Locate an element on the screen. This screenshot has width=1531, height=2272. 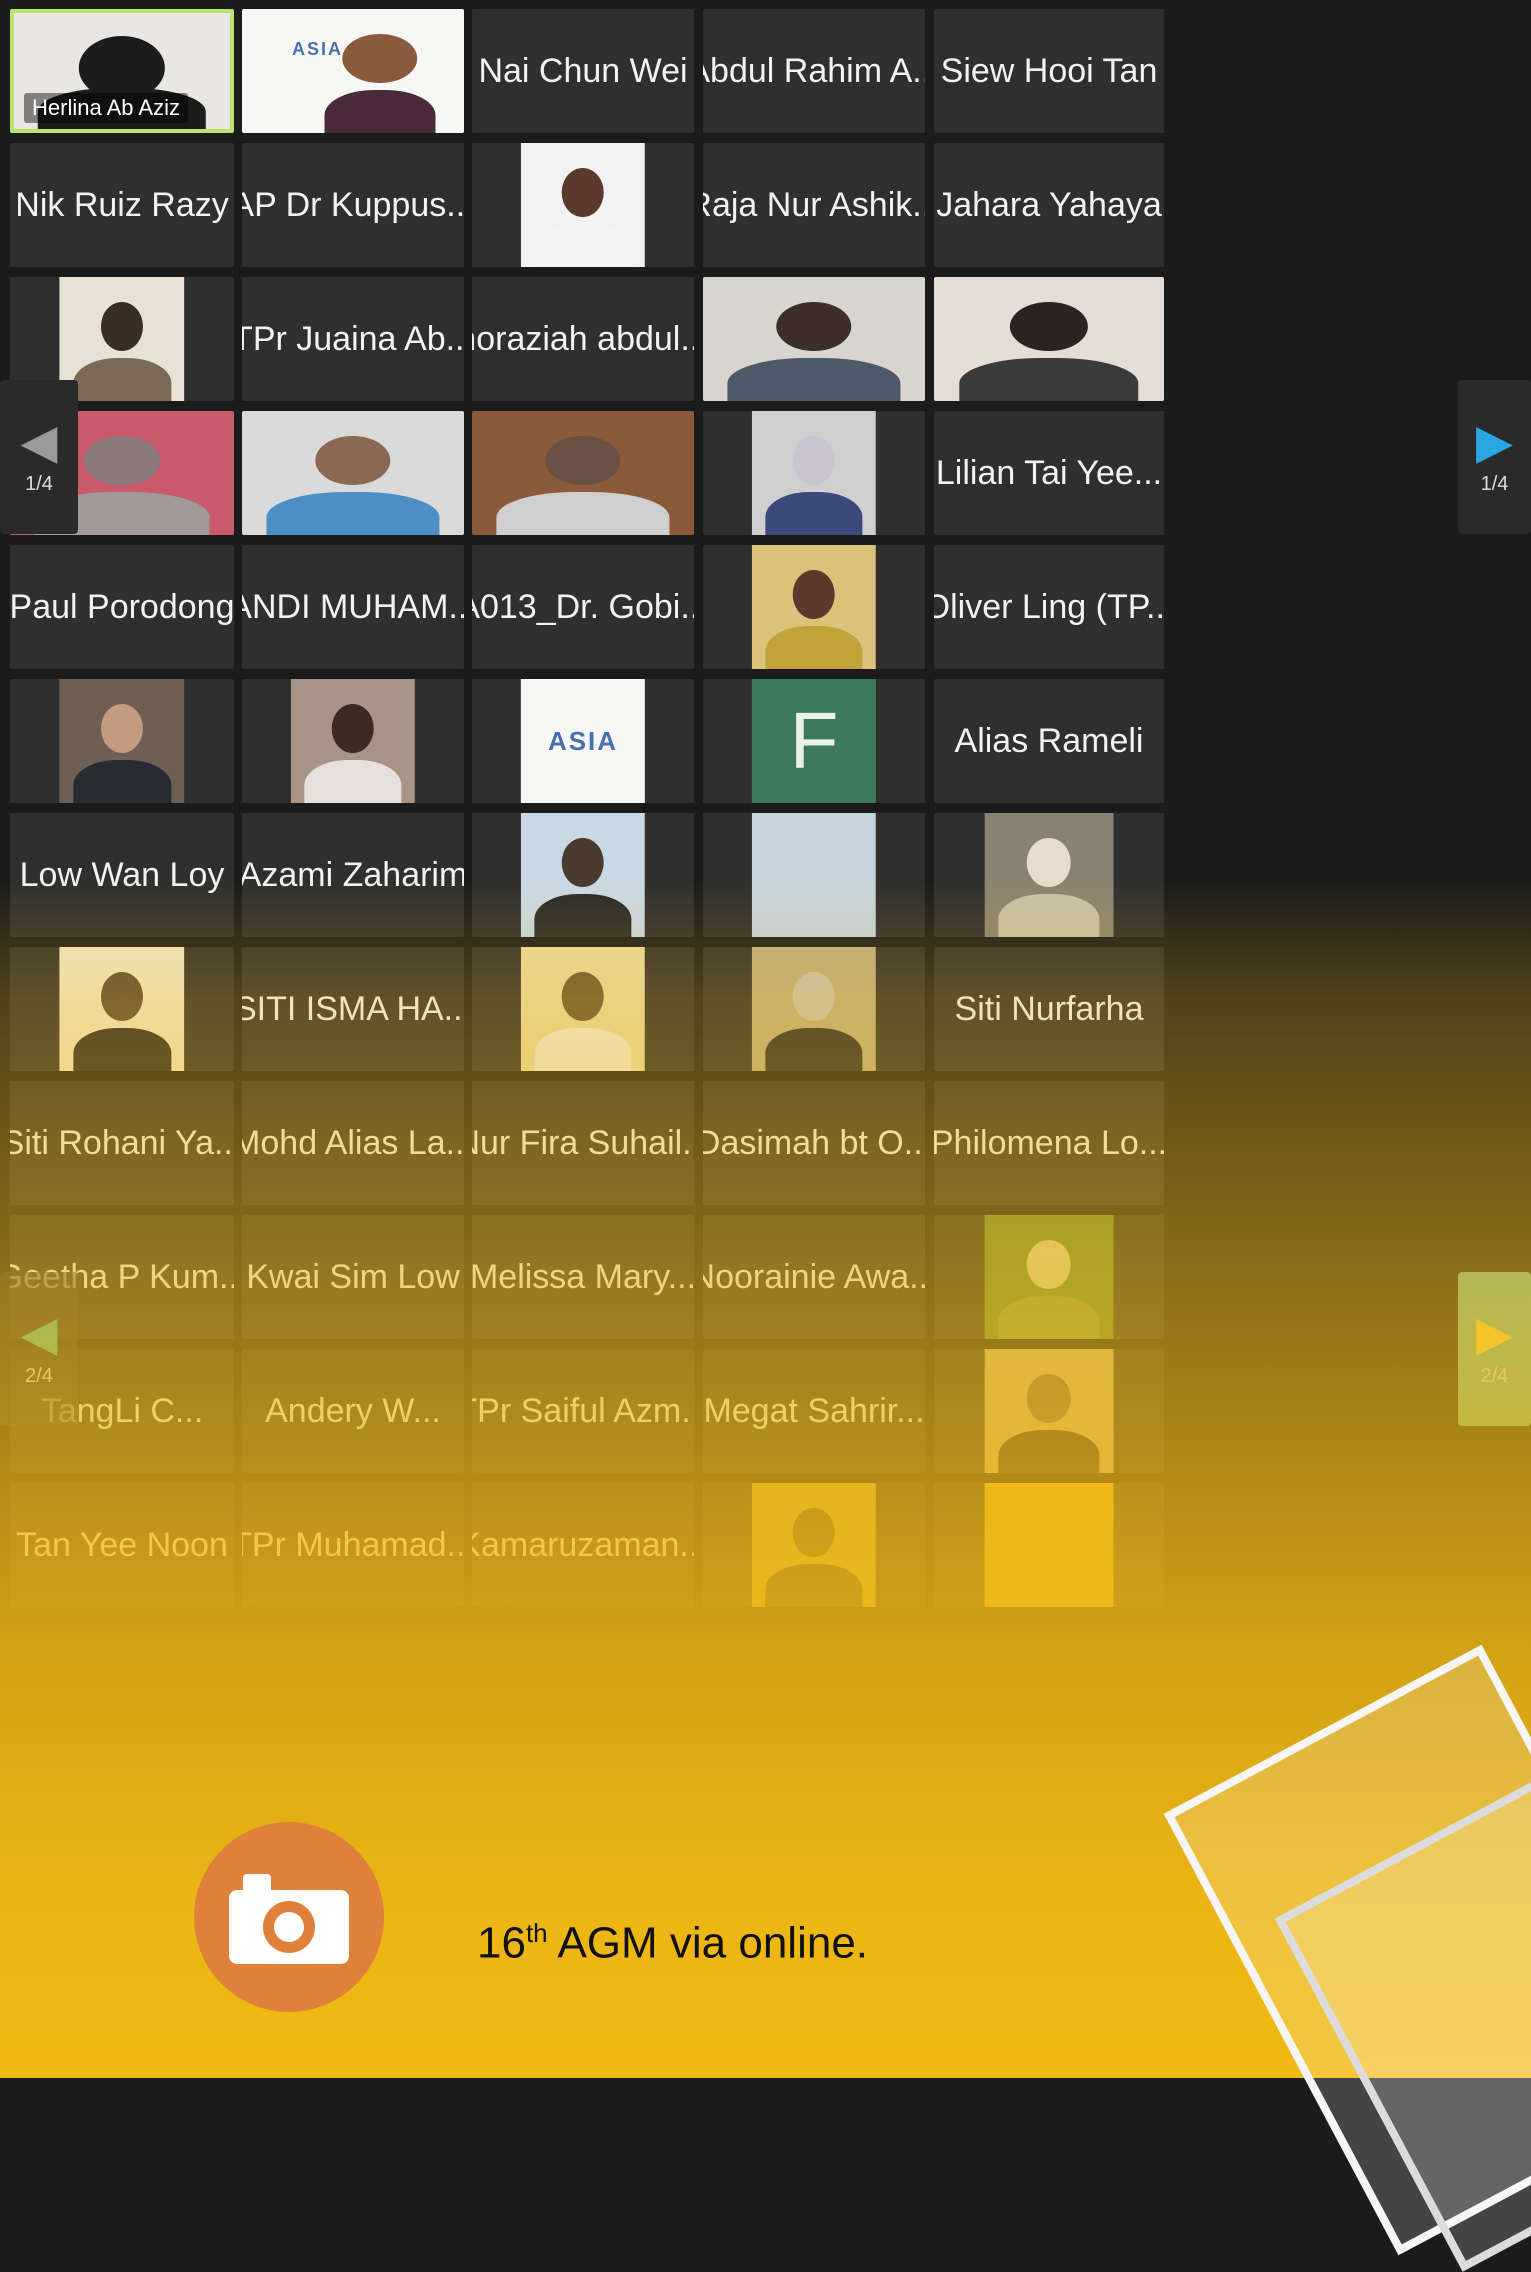
image-background is located at coordinates (814, 875).